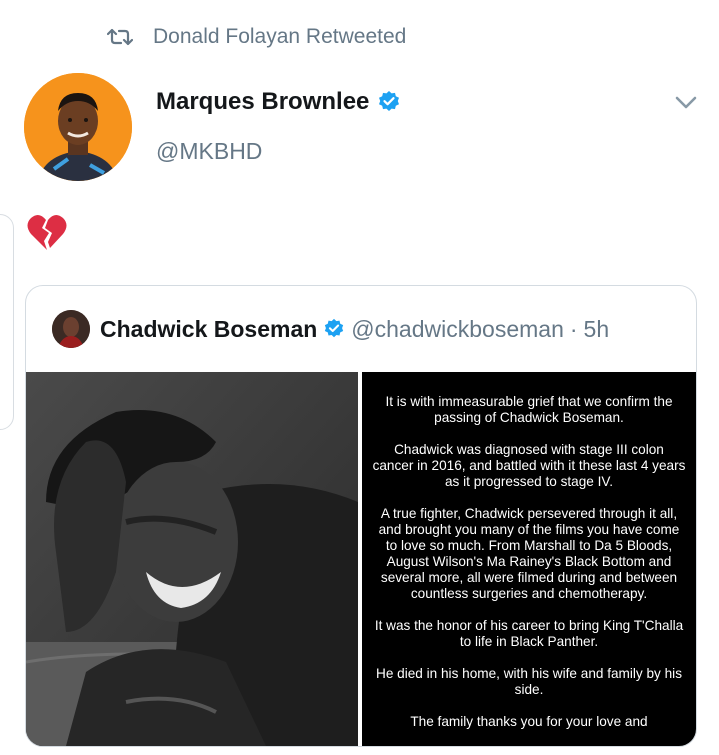 The height and width of the screenshot is (755, 719). Describe the element at coordinates (208, 329) in the screenshot. I see `quoted-author-name: Chadwick Boseman` at that location.